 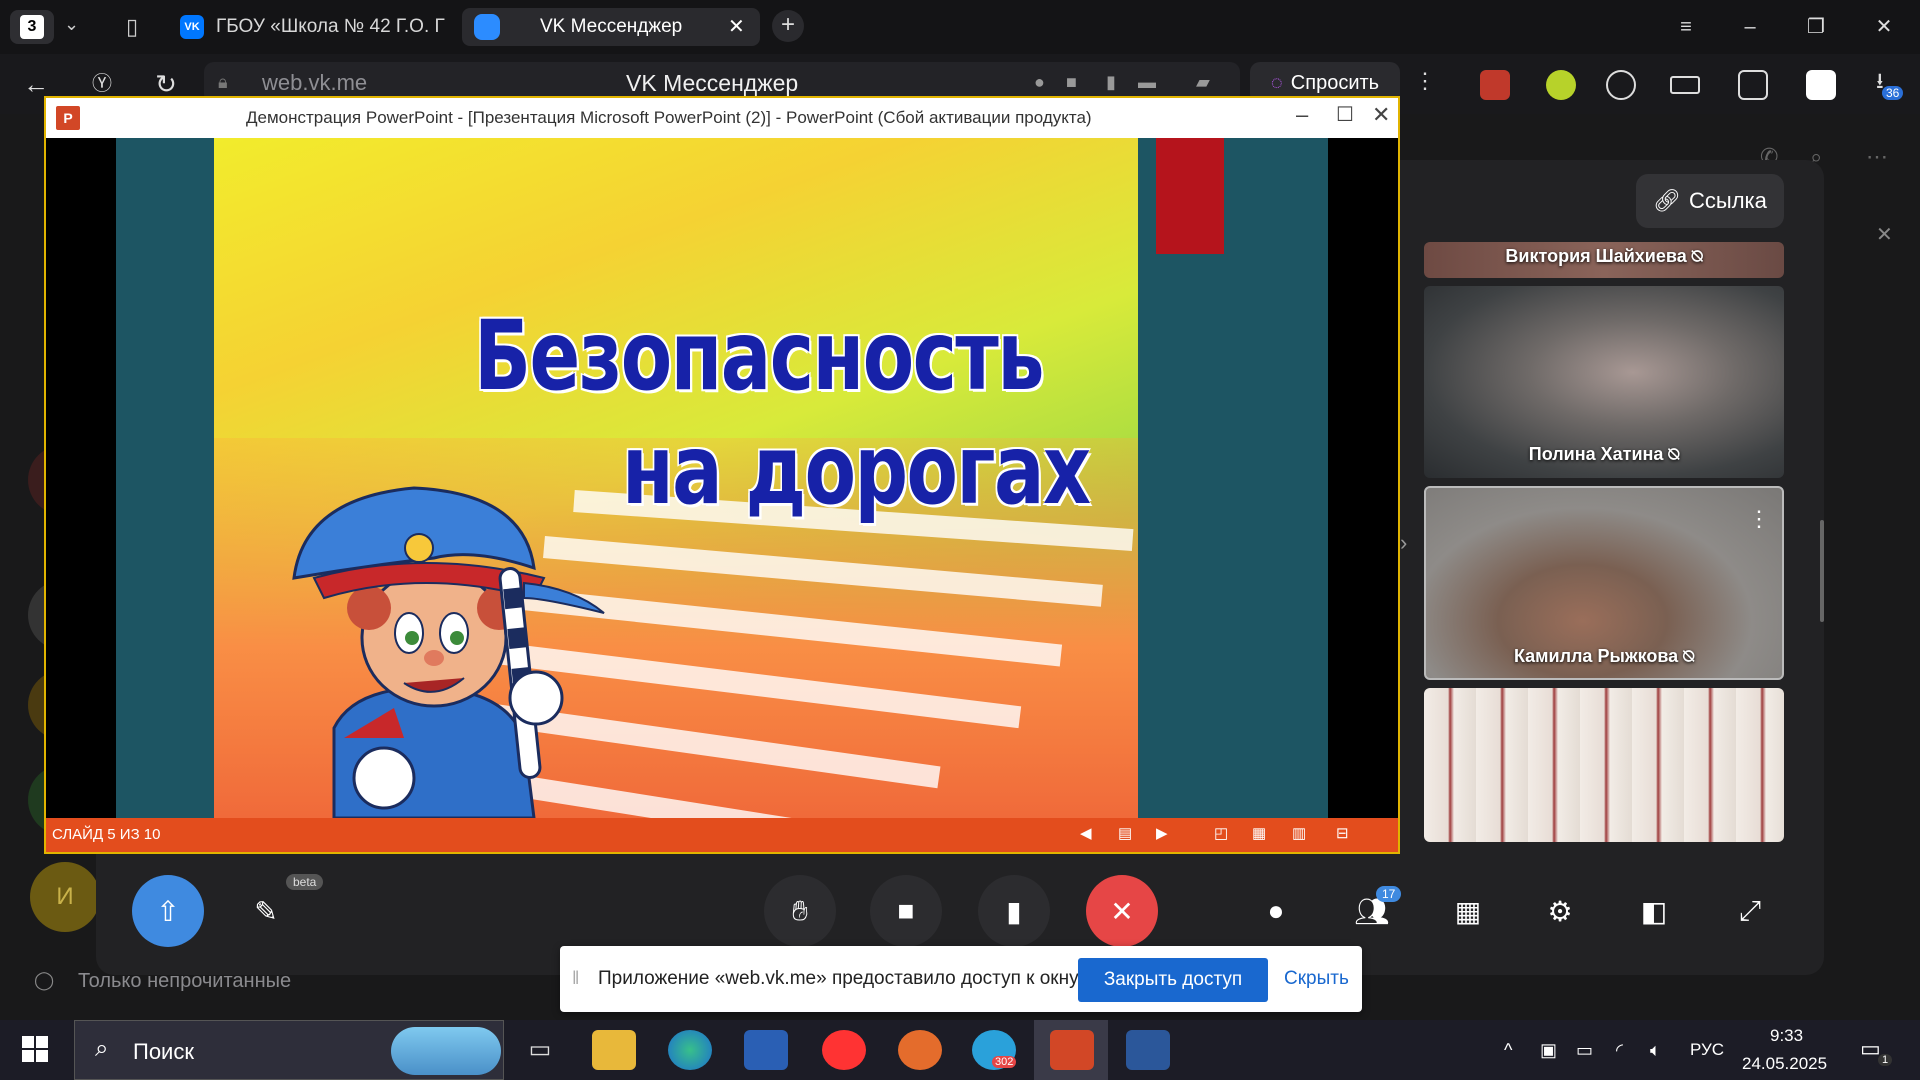 What do you see at coordinates (736, 26) in the screenshot?
I see `close-tab-icon: ✕` at bounding box center [736, 26].